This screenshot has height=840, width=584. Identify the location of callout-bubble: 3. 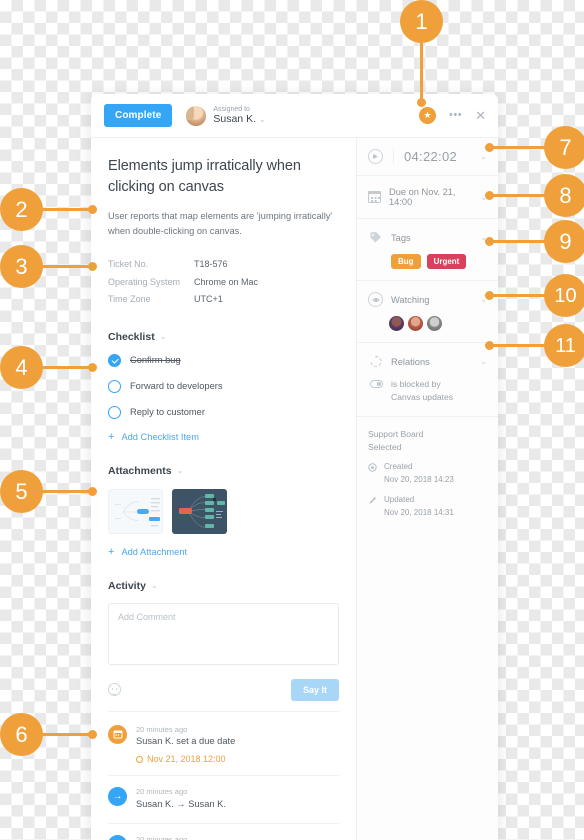
(21, 266).